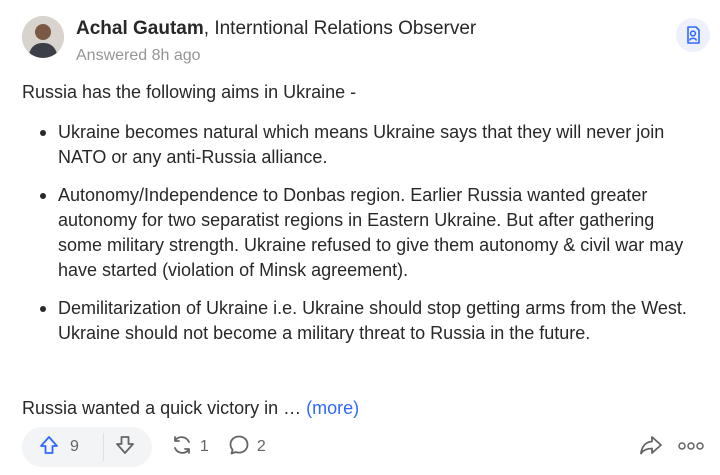 This screenshot has width=720, height=475. Describe the element at coordinates (671, 447) in the screenshot. I see `right-actions` at that location.